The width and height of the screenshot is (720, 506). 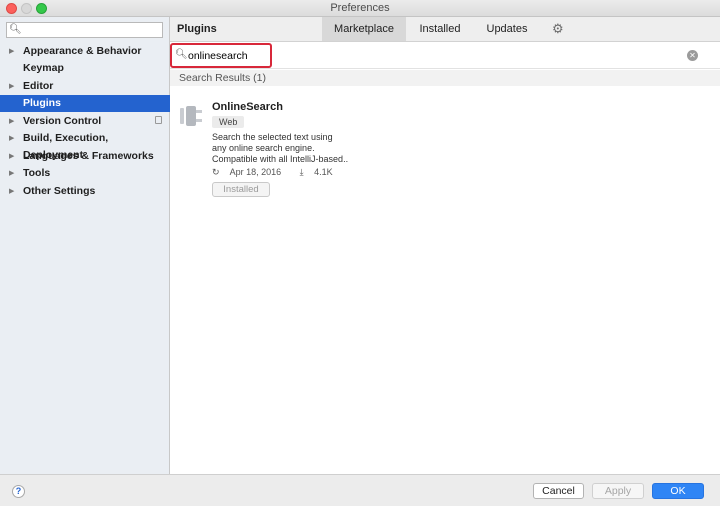 I want to click on plugin-meta: ↻ Apr 18, 2016 ⤓ 4.1K, so click(x=280, y=172).